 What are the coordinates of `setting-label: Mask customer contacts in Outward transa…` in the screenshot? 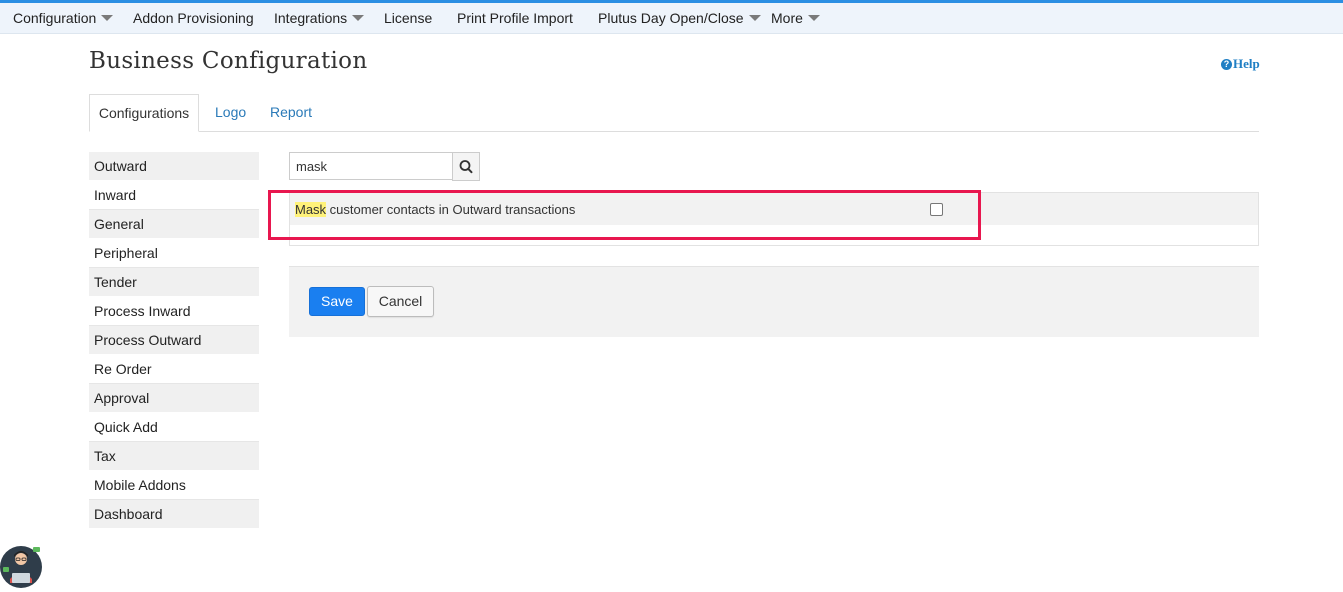 It's located at (435, 209).